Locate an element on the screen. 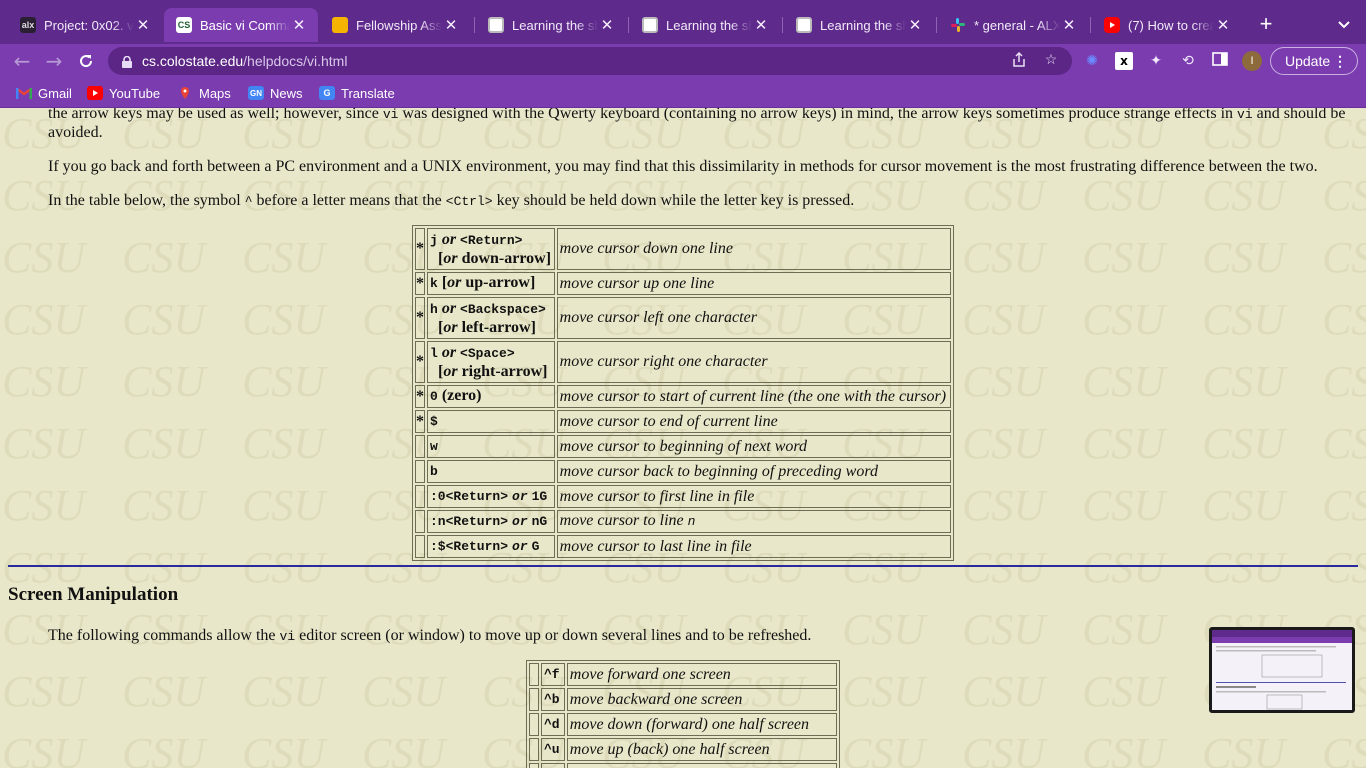 The image size is (1366, 768). bookmark-news: GN News is located at coordinates (275, 93).